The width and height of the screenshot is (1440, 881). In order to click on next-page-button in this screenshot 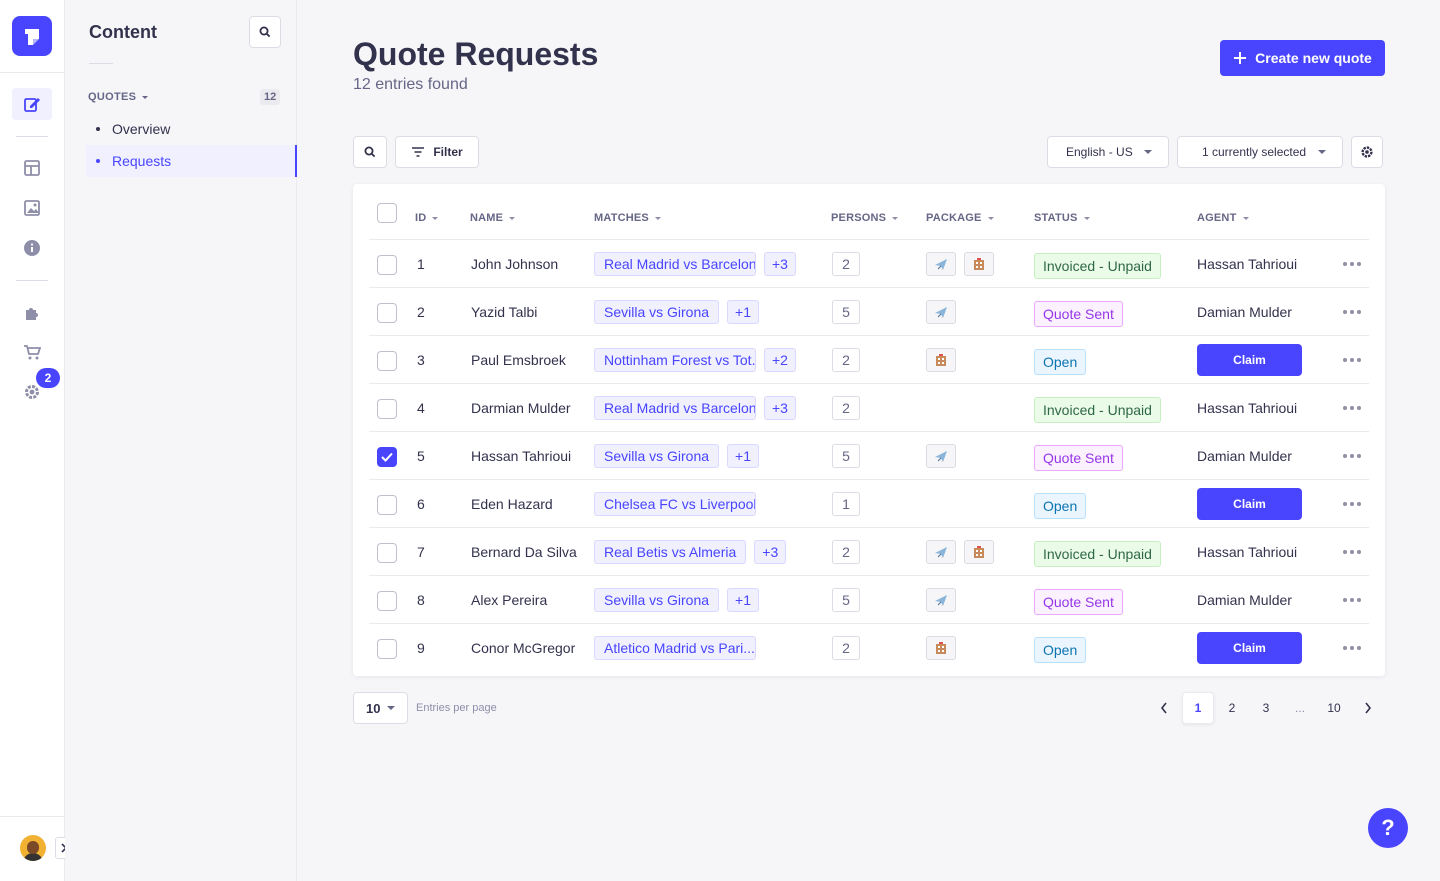, I will do `click(1368, 708)`.